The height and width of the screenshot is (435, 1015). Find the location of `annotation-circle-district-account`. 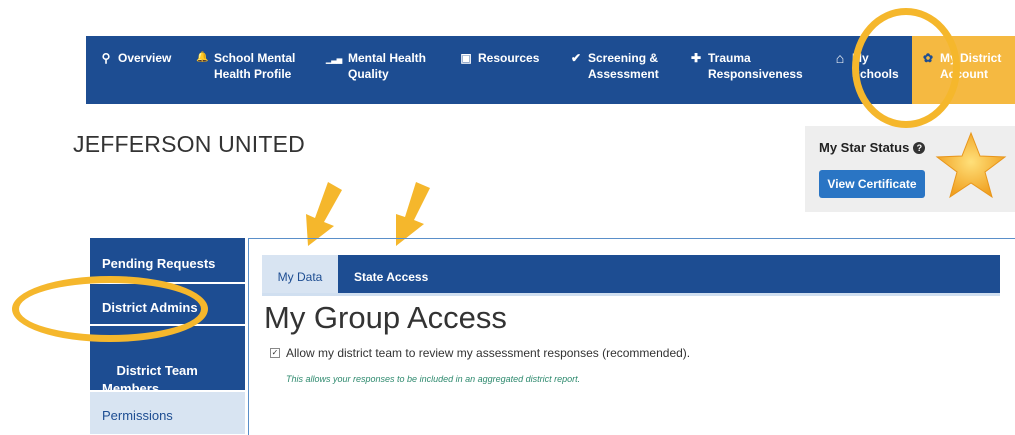

annotation-circle-district-account is located at coordinates (906, 68).